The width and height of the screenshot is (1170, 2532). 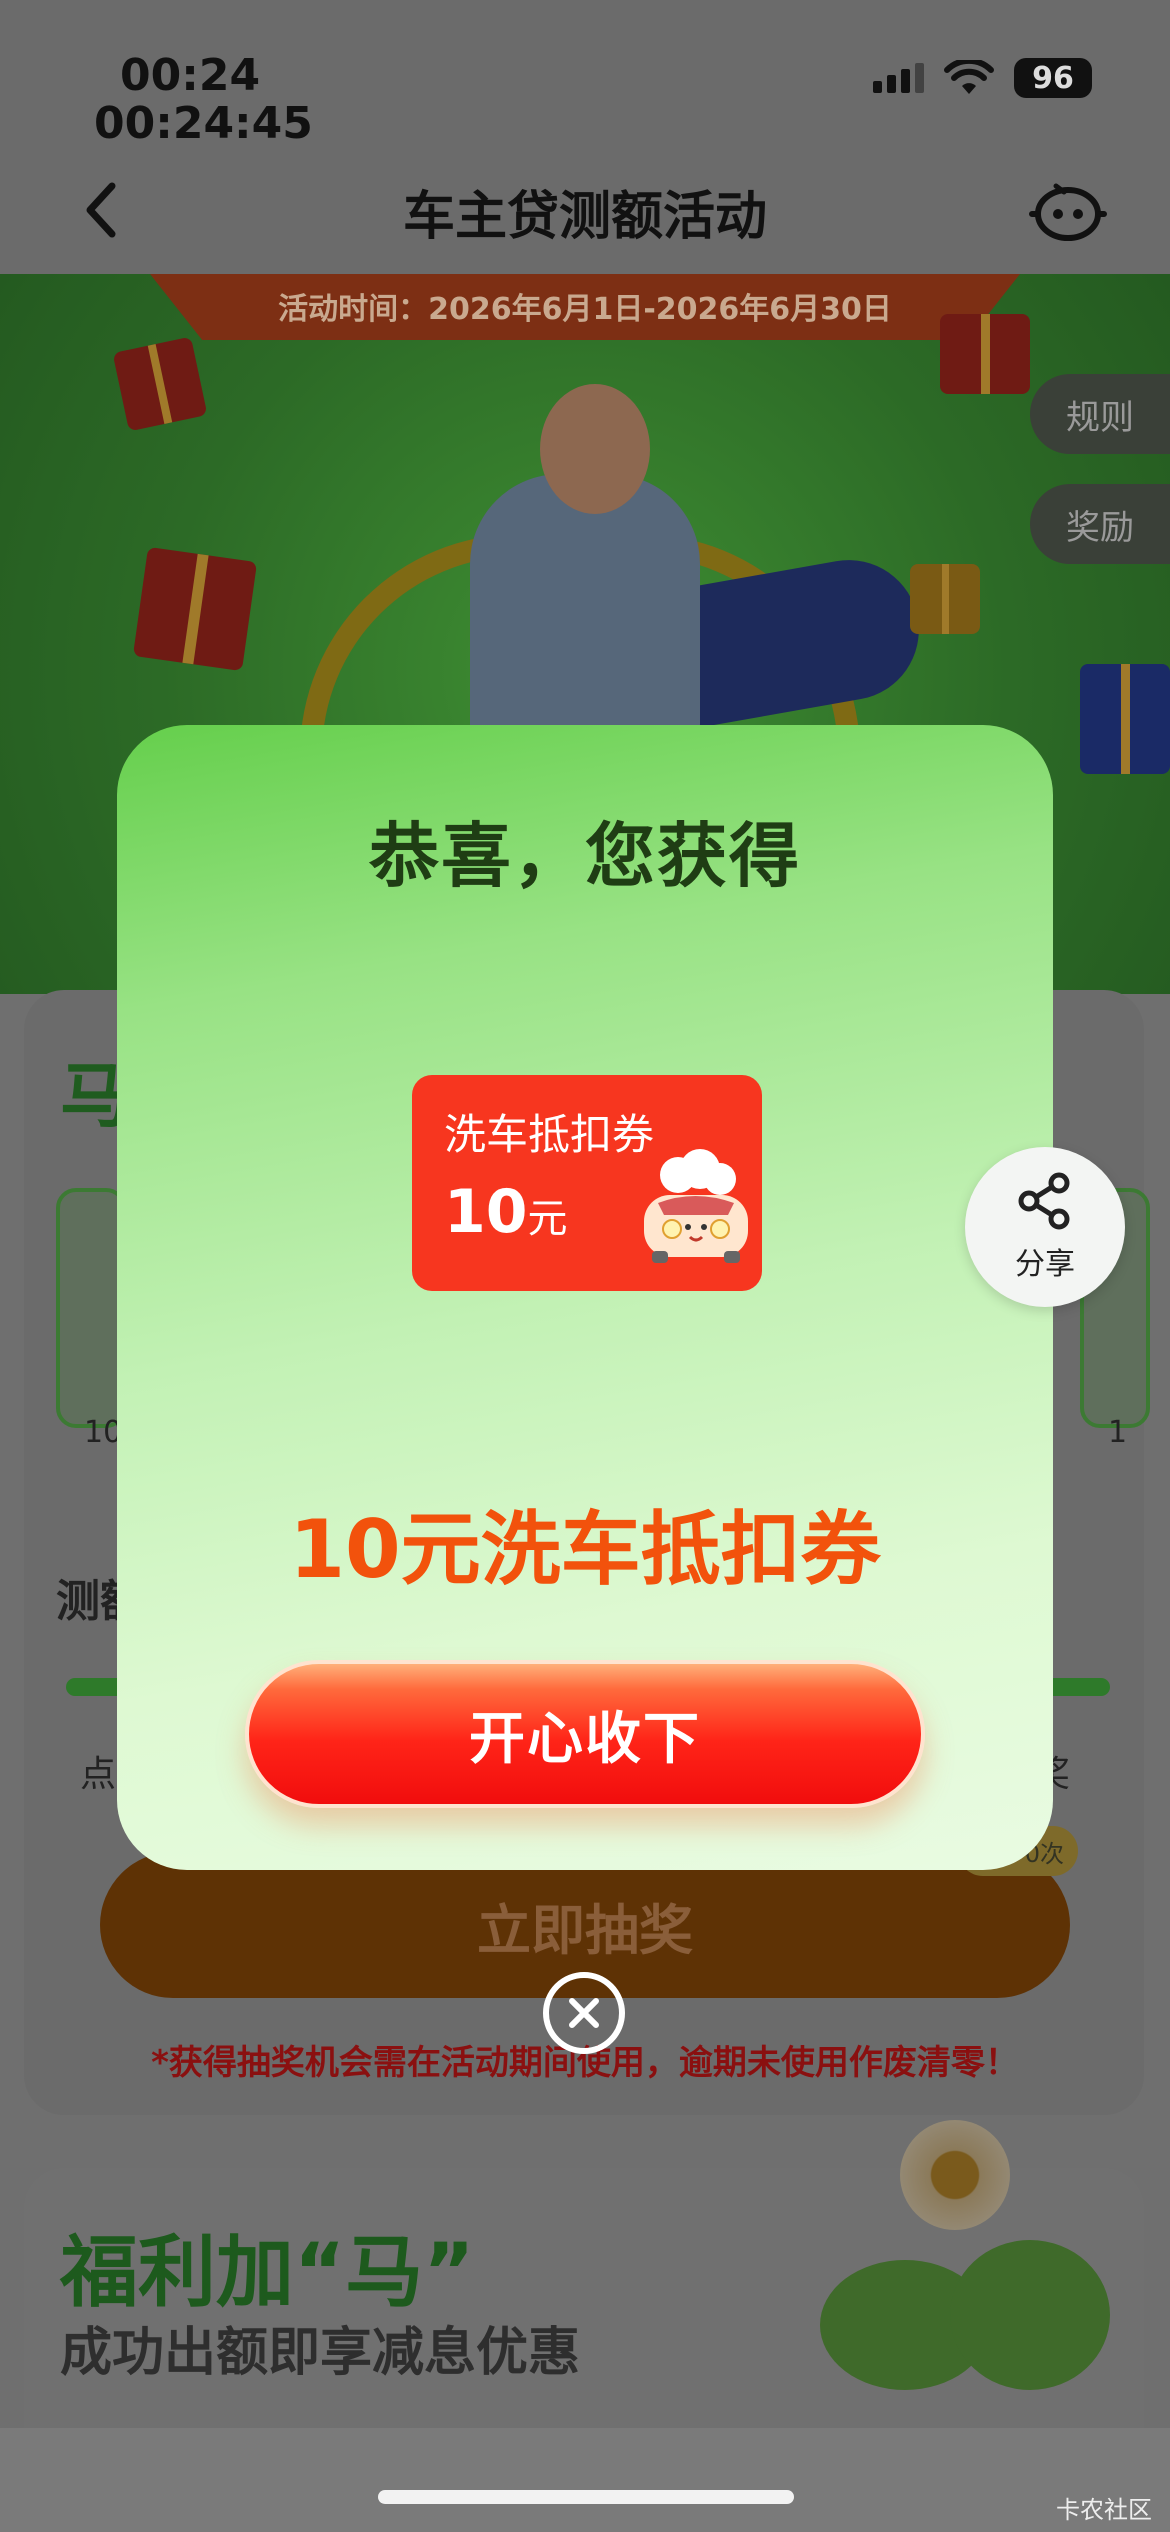 I want to click on bottom-bar, so click(x=585, y=2480).